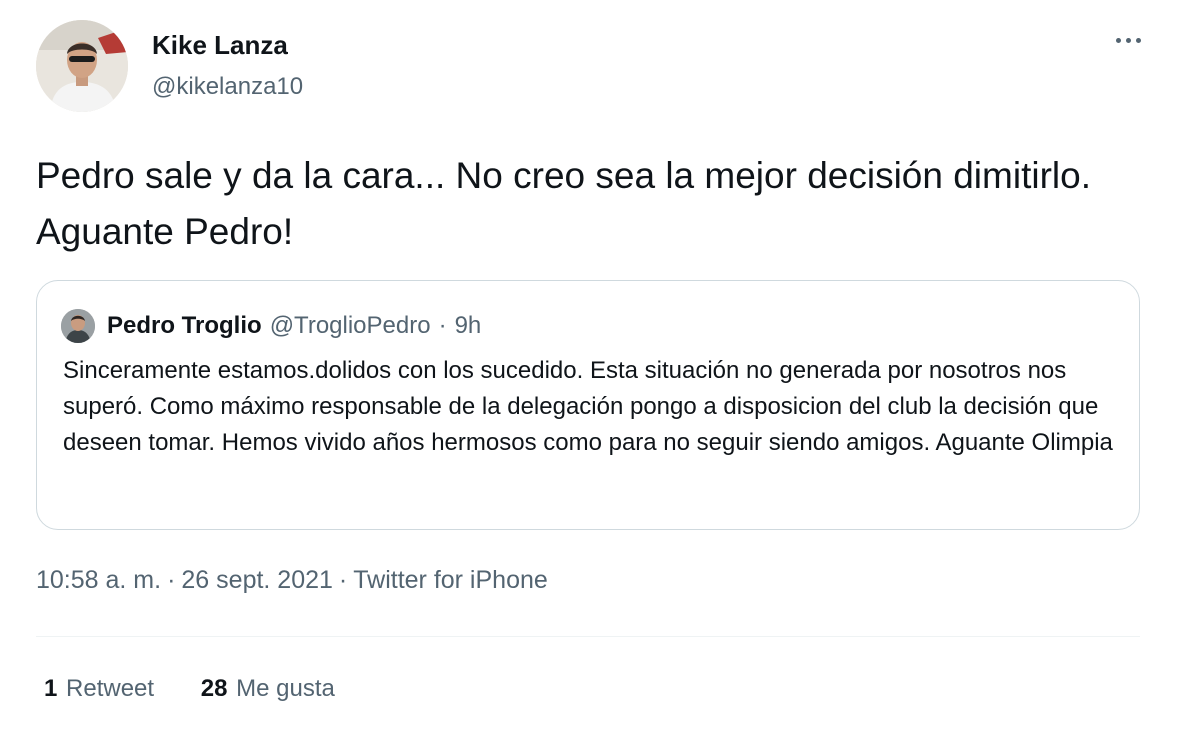 The height and width of the screenshot is (734, 1200). I want to click on tweet-source: Twitter for iPhone, so click(450, 580).